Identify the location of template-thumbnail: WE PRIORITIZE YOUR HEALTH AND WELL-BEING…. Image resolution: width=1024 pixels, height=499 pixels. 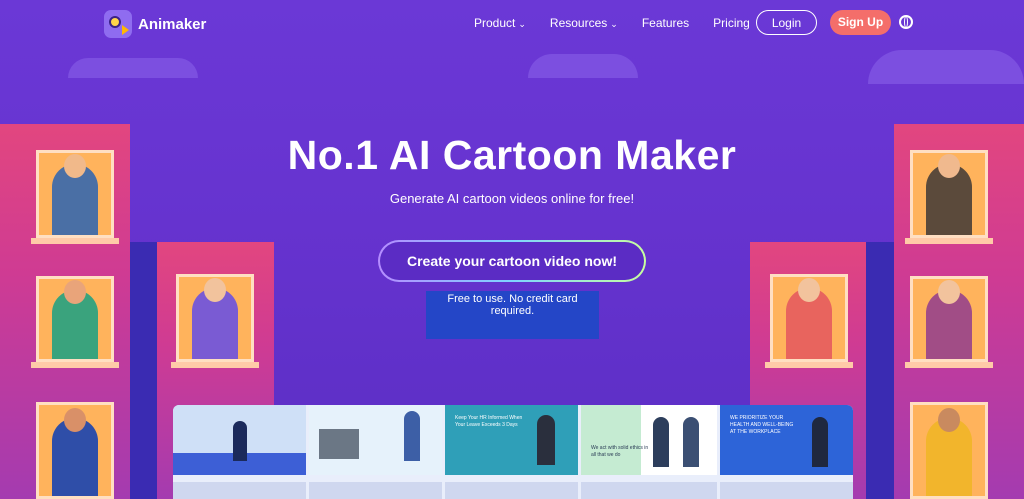
(786, 440).